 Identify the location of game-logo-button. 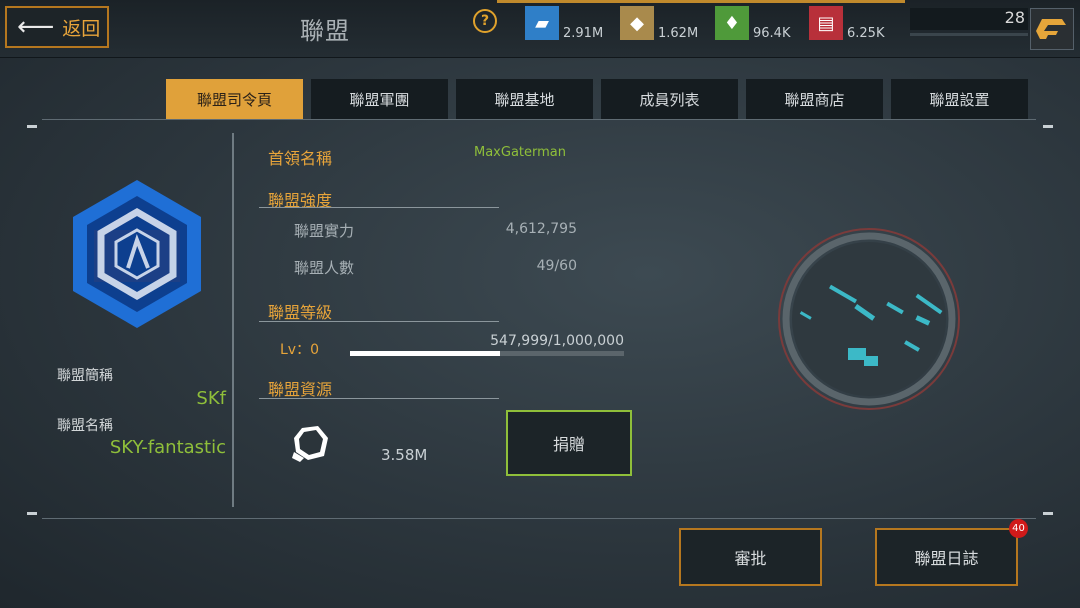
(1052, 29).